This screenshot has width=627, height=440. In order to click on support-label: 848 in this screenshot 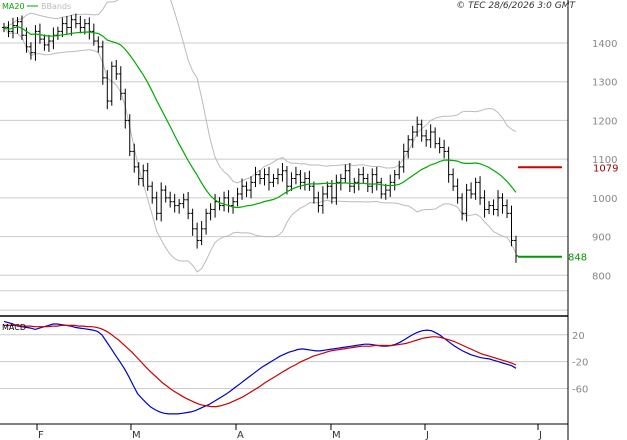, I will do `click(577, 258)`.